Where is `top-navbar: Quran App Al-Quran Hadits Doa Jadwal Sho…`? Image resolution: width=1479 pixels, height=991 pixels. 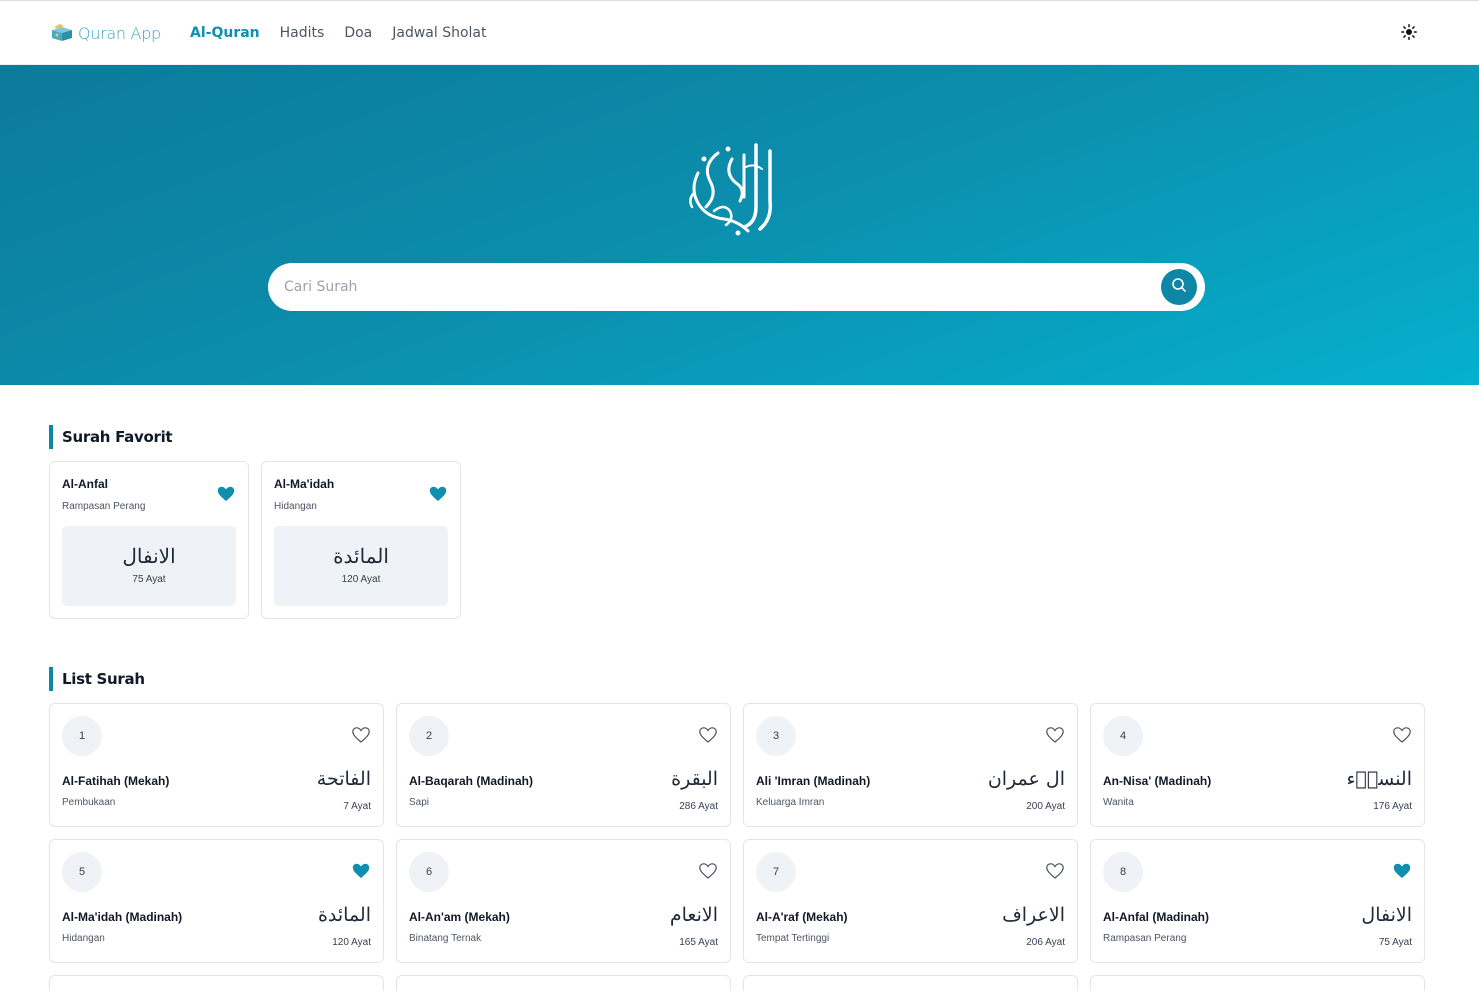 top-navbar: Quran App Al-Quran Hadits Doa Jadwal Sho… is located at coordinates (739, 32).